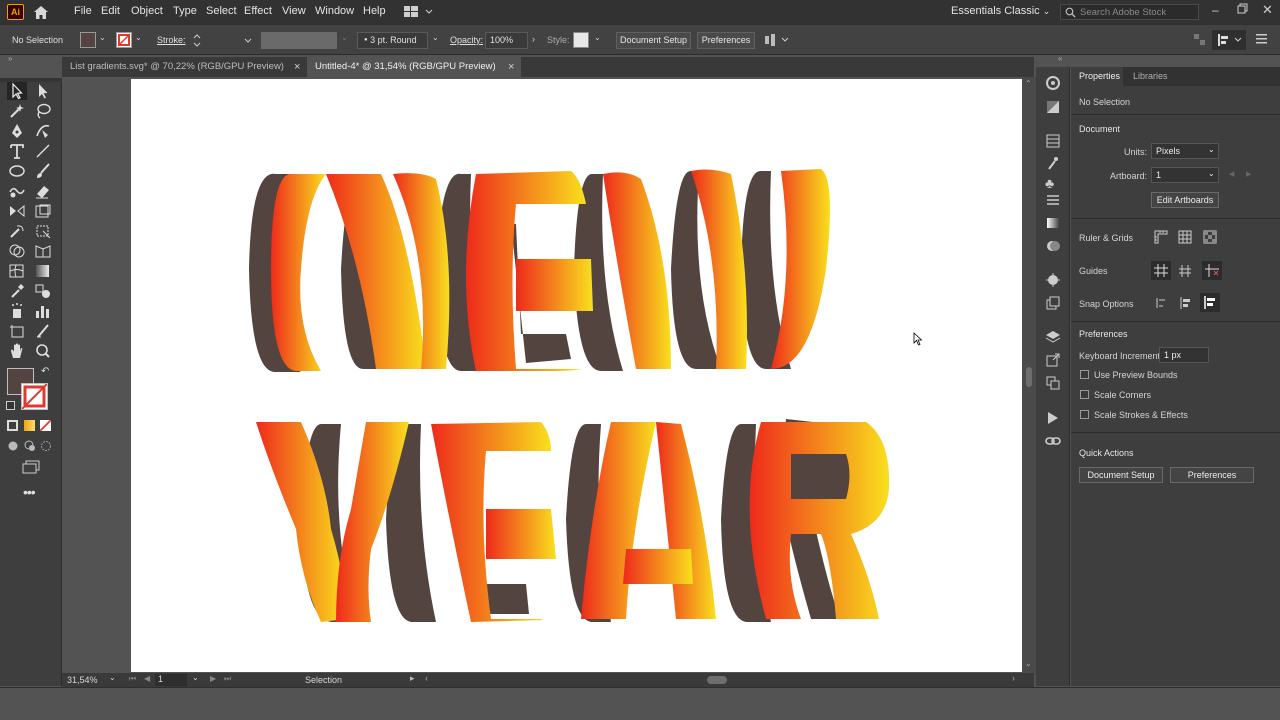 Image resolution: width=1280 pixels, height=720 pixels. Describe the element at coordinates (30, 446) in the screenshot. I see `draw-behind-icon` at that location.